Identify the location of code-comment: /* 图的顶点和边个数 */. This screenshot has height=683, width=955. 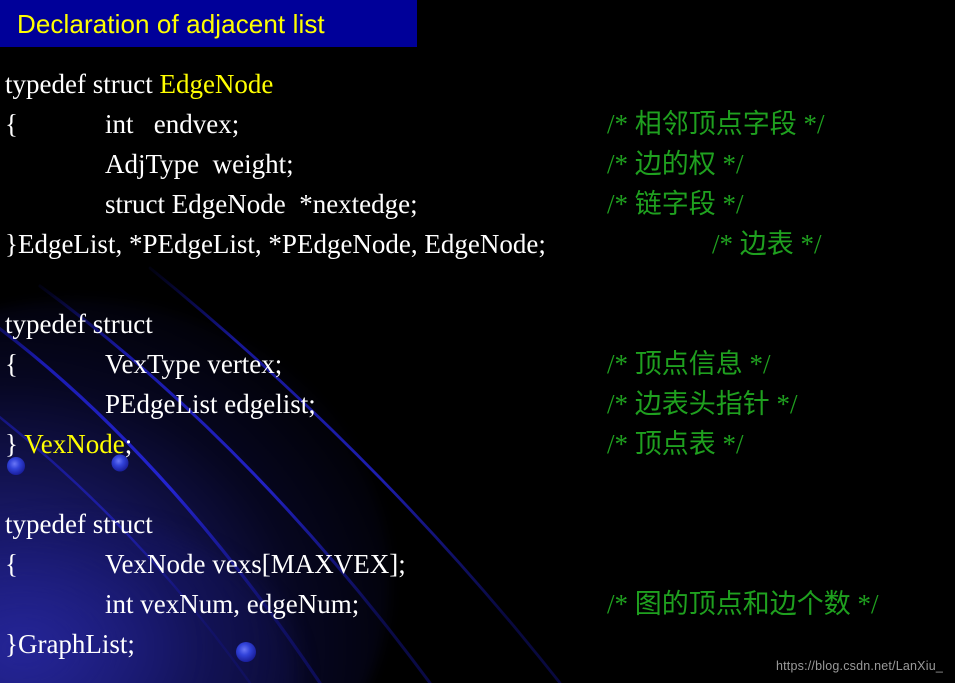
(743, 604).